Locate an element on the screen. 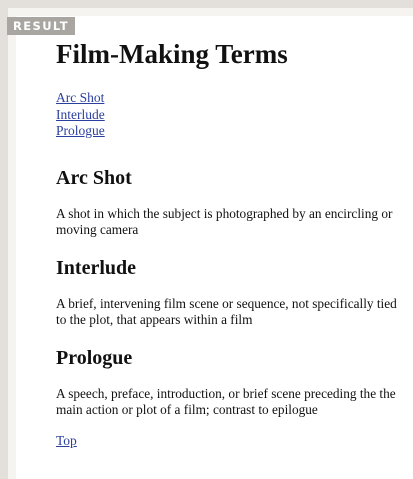  toc-link-prologue: Prologue is located at coordinates (231, 131).